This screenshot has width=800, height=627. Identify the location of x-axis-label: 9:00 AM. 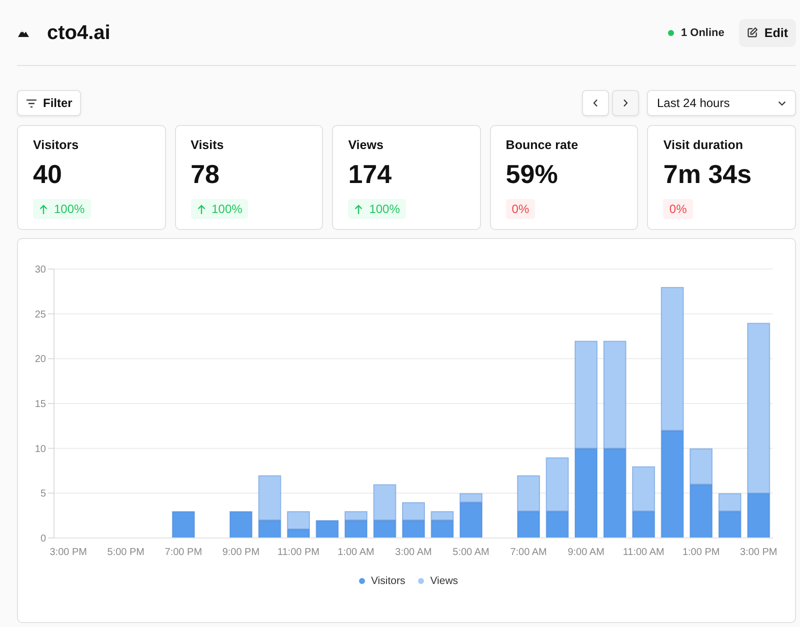
(586, 552).